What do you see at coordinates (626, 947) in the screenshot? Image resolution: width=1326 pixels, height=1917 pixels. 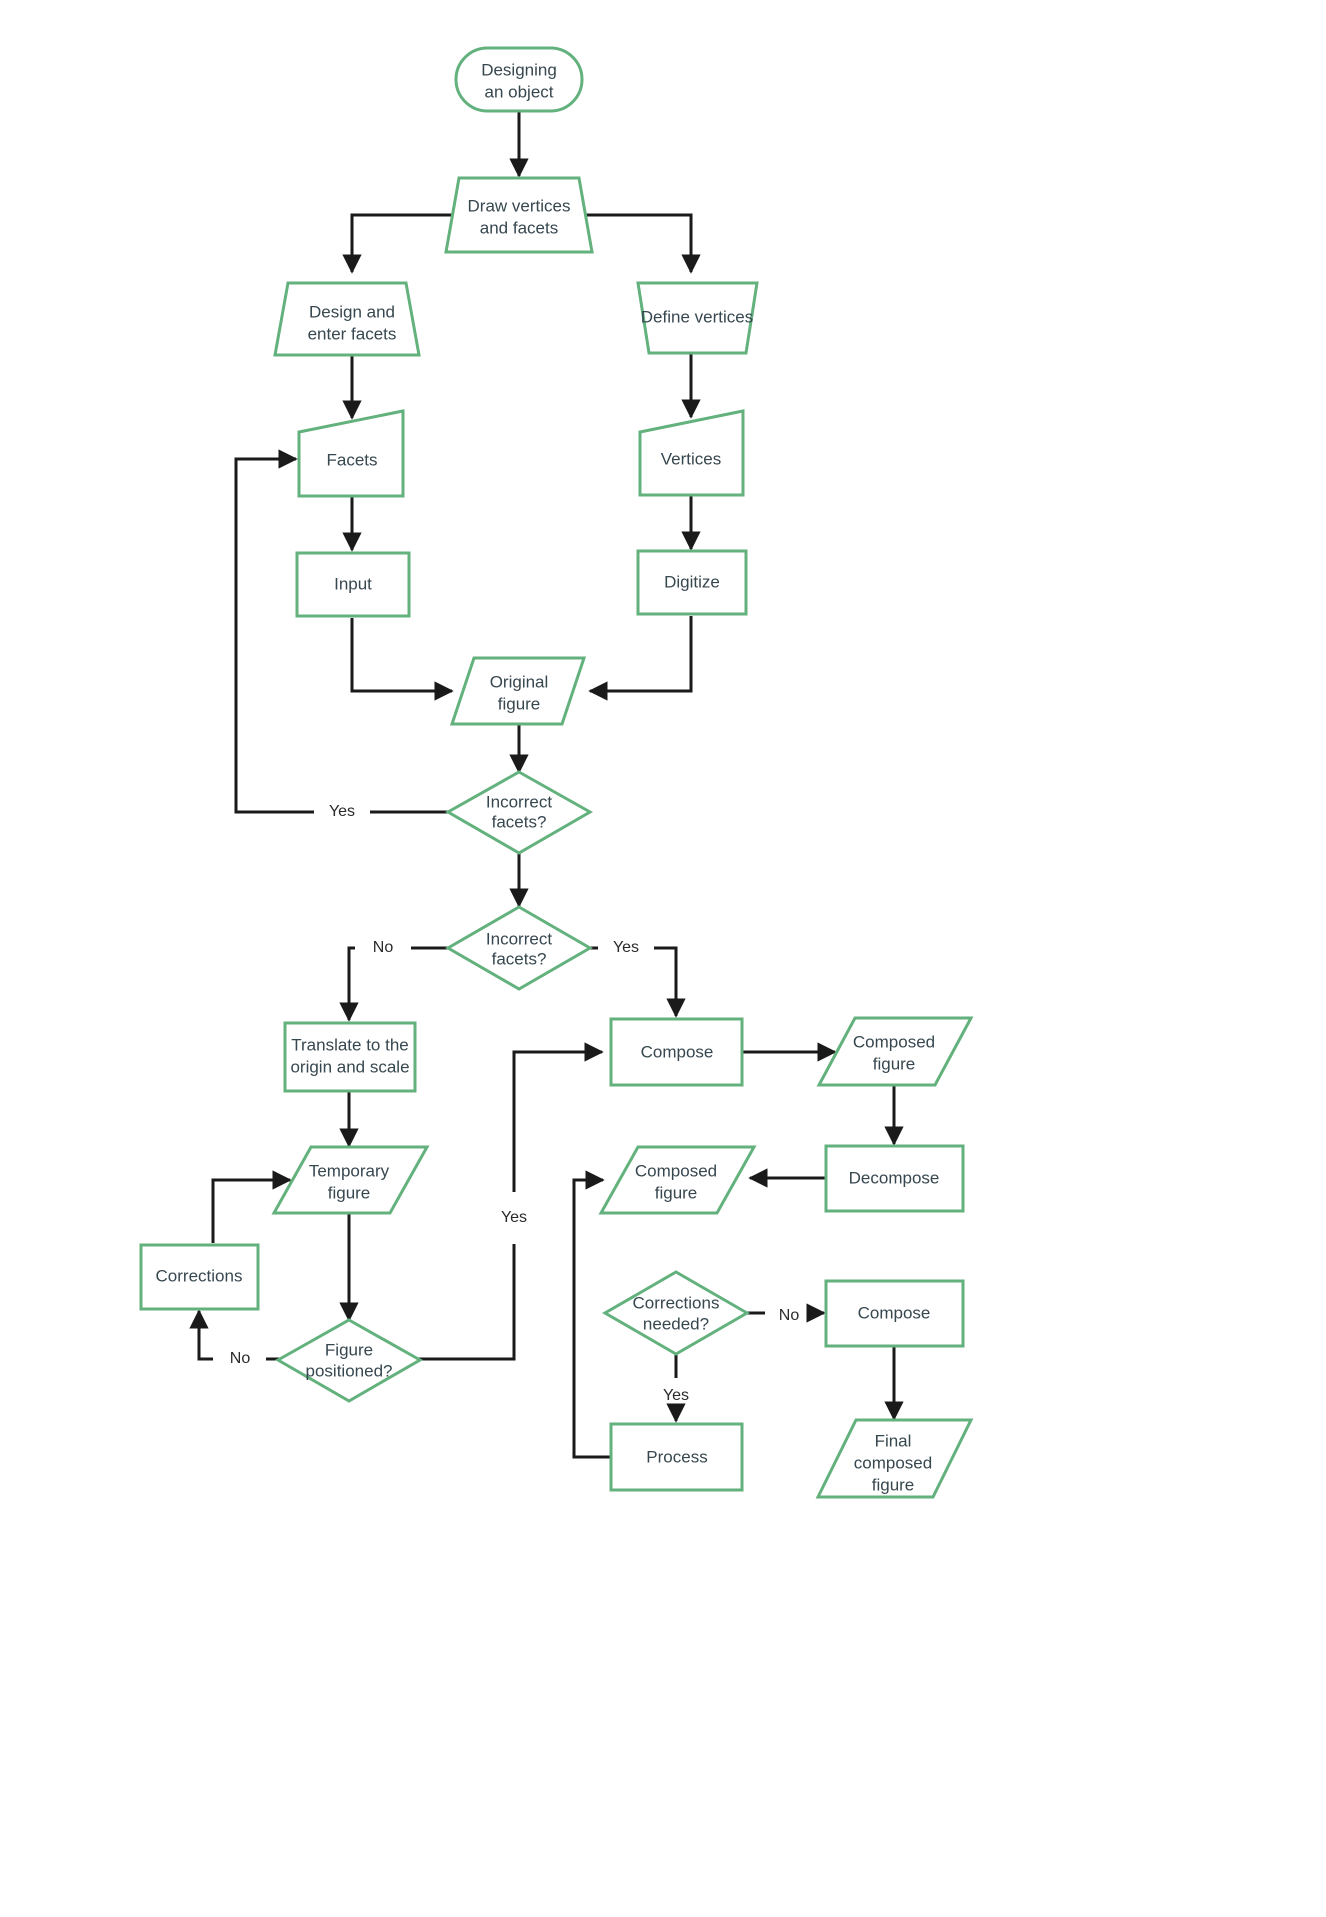 I see `edge-label-yes-2: Yes` at bounding box center [626, 947].